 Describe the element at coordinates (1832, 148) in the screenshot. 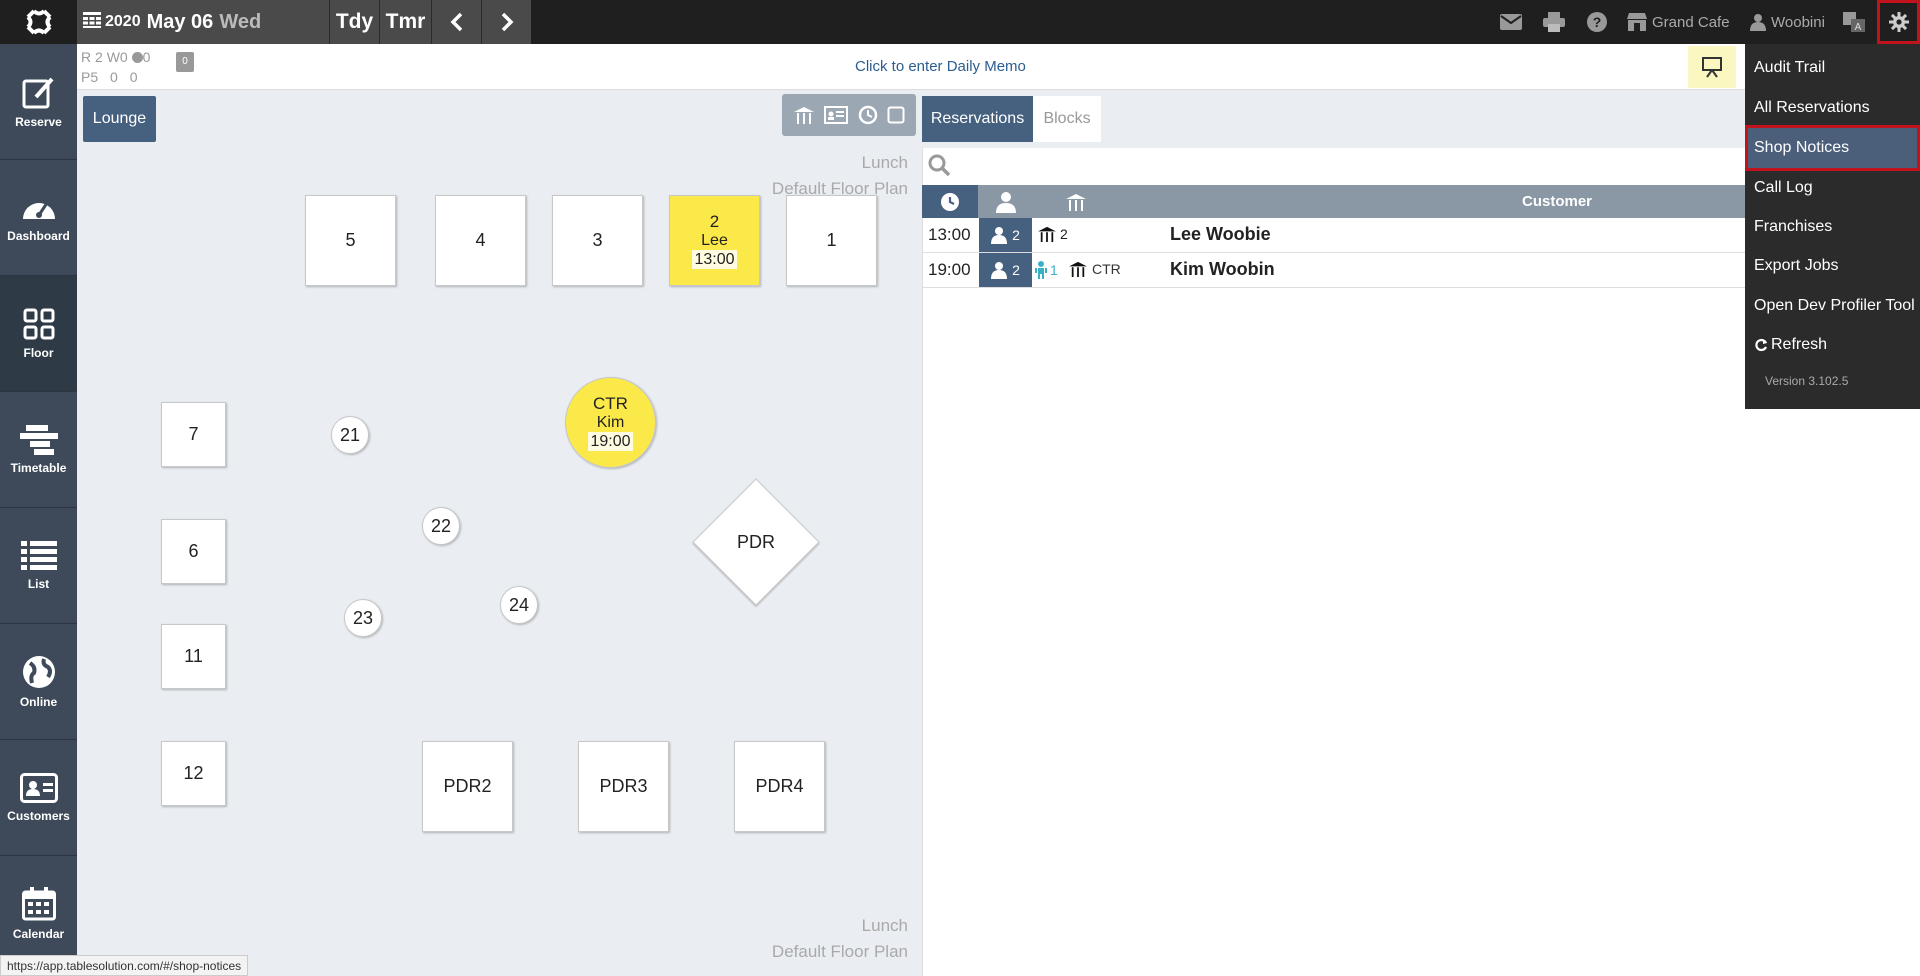

I see `menu-item-shop-notices: Shop Notices` at that location.